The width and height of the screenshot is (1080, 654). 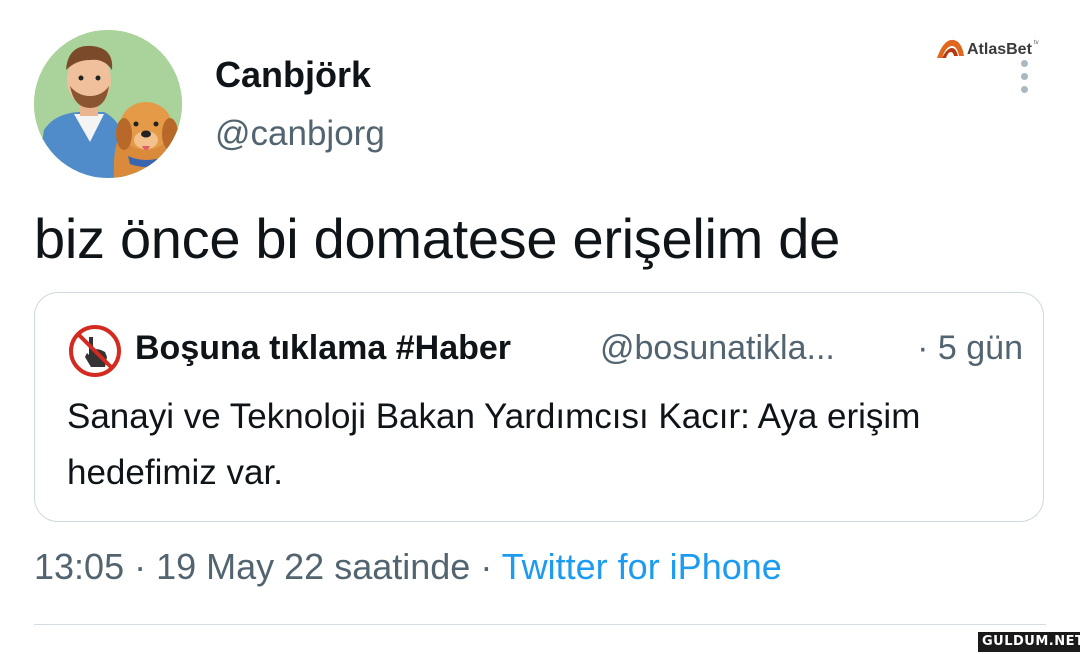 I want to click on atlasbet-sup: tv, so click(x=1036, y=43).